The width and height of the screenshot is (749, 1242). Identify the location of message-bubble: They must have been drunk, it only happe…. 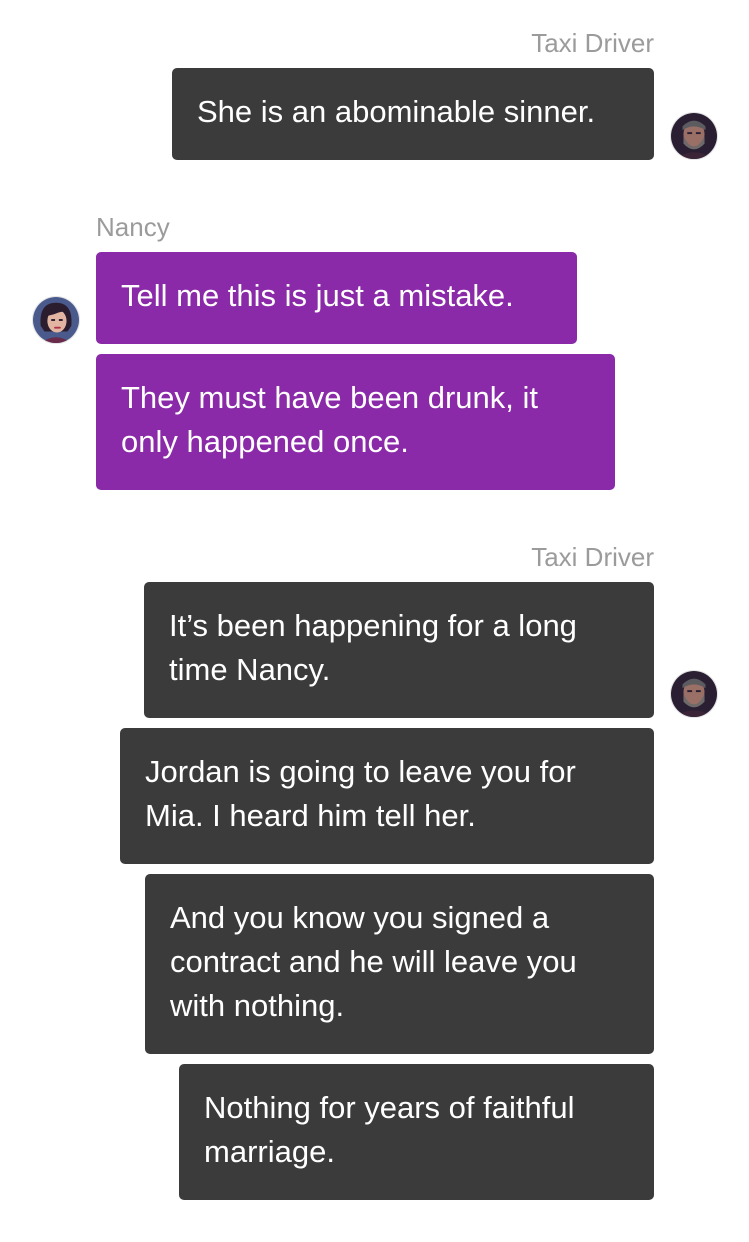
(355, 422).